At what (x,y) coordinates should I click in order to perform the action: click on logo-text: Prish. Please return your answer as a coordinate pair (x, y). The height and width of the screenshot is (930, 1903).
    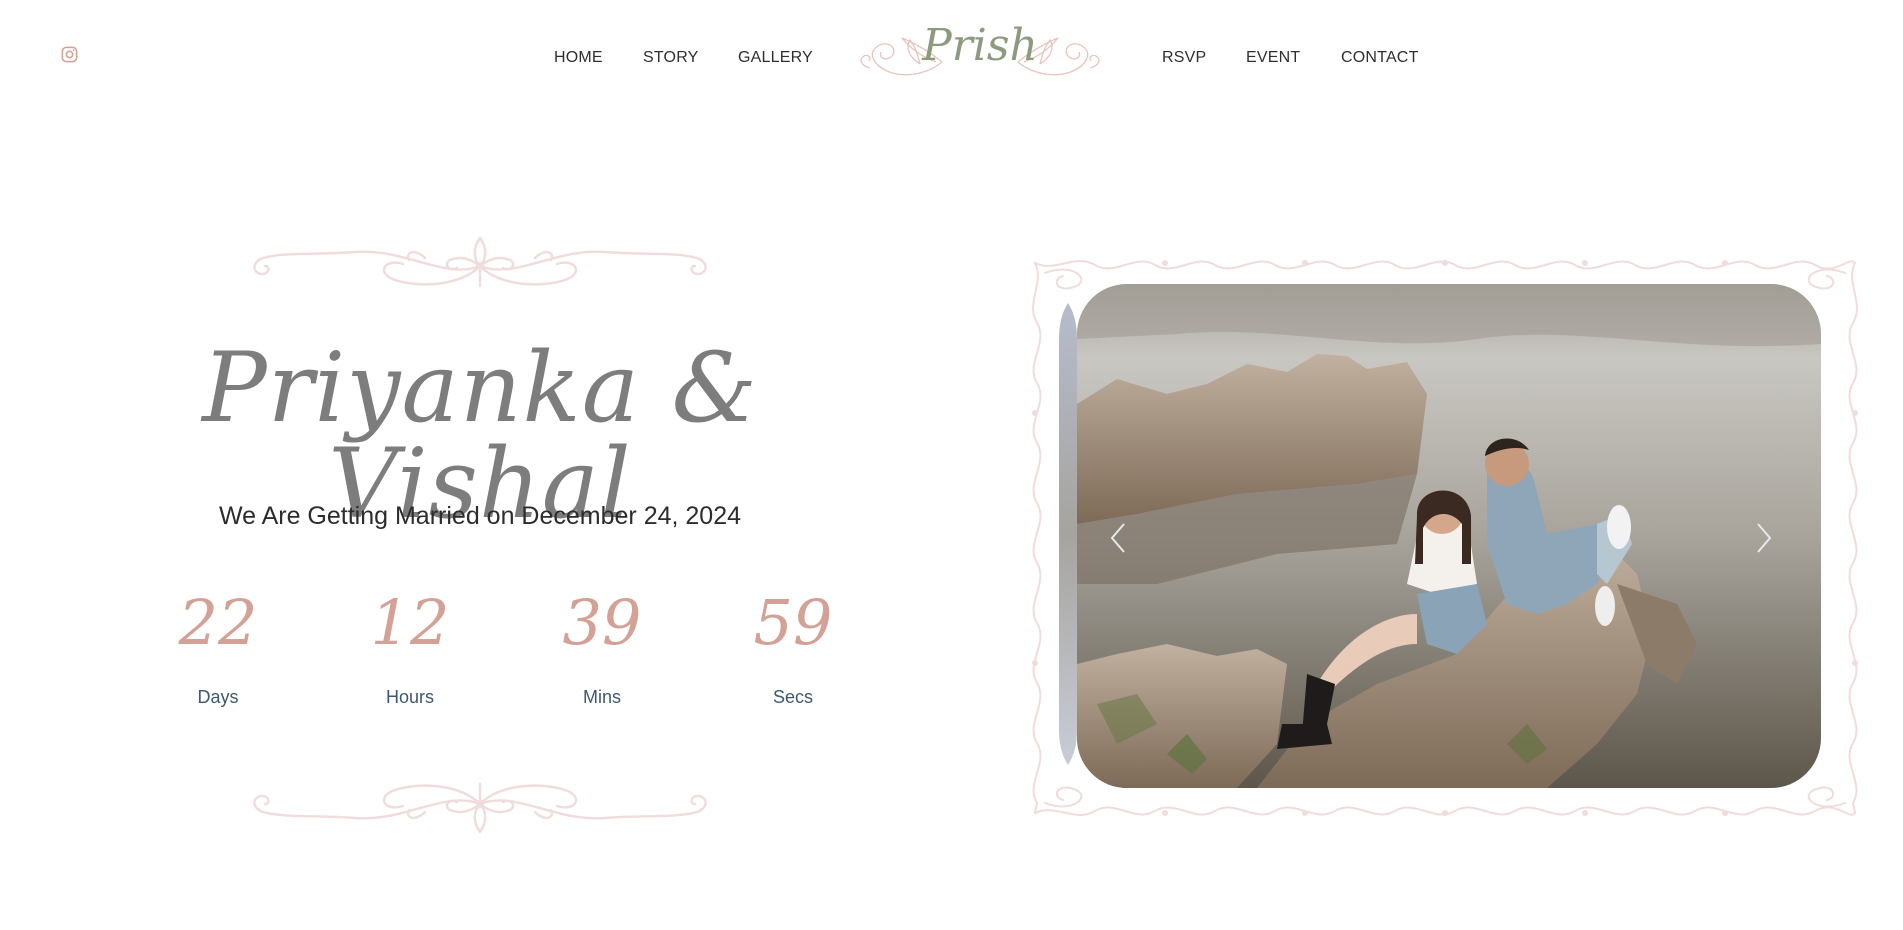
    Looking at the image, I should click on (980, 45).